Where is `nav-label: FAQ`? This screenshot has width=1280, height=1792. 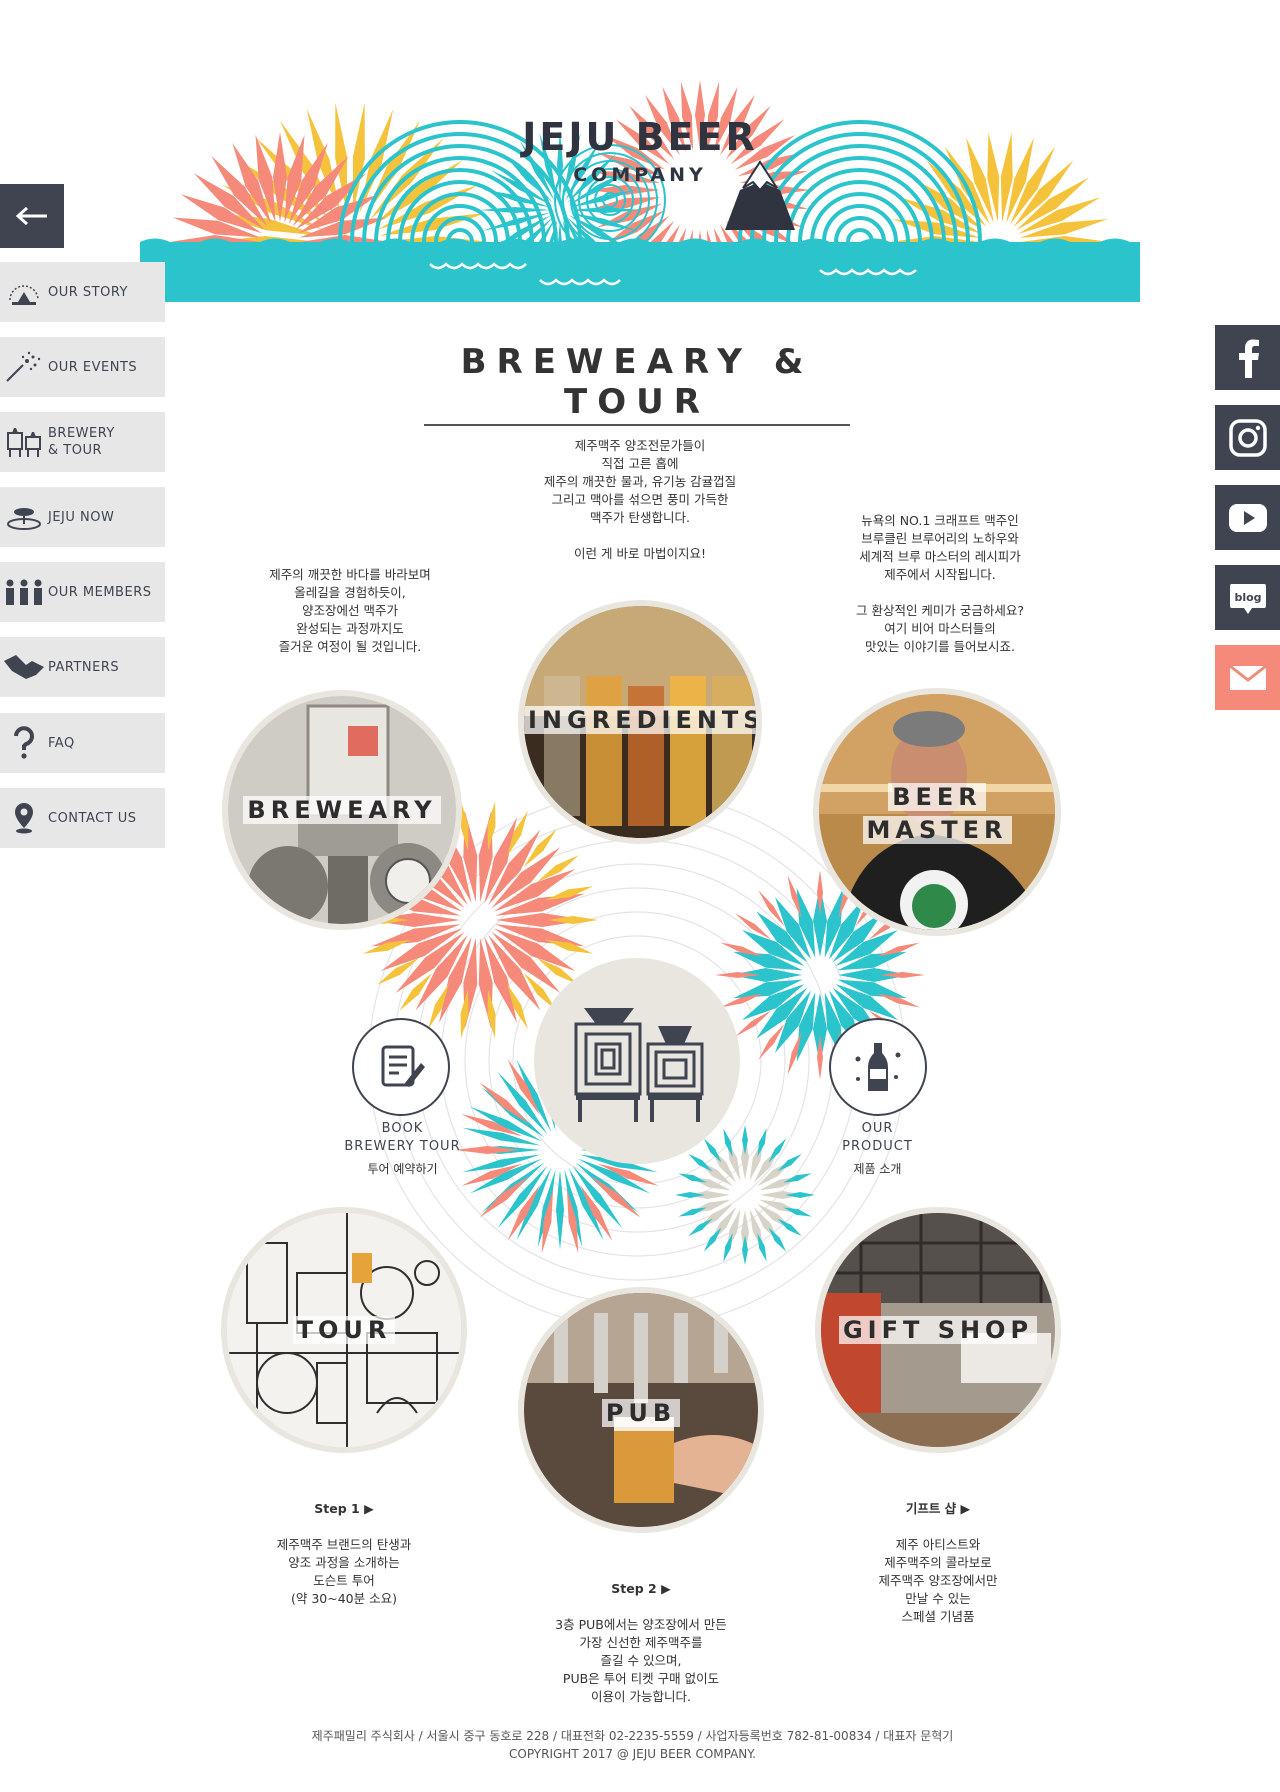 nav-label: FAQ is located at coordinates (61, 743).